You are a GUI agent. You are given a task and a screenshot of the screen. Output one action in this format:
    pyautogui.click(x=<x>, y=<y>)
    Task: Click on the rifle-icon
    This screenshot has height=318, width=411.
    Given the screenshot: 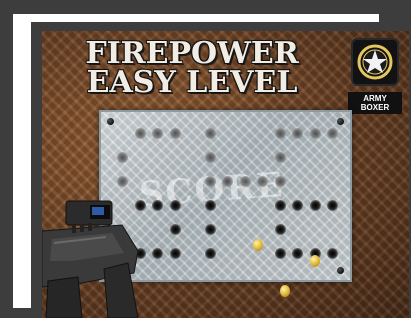 What is the action you would take?
    pyautogui.click(x=97, y=254)
    